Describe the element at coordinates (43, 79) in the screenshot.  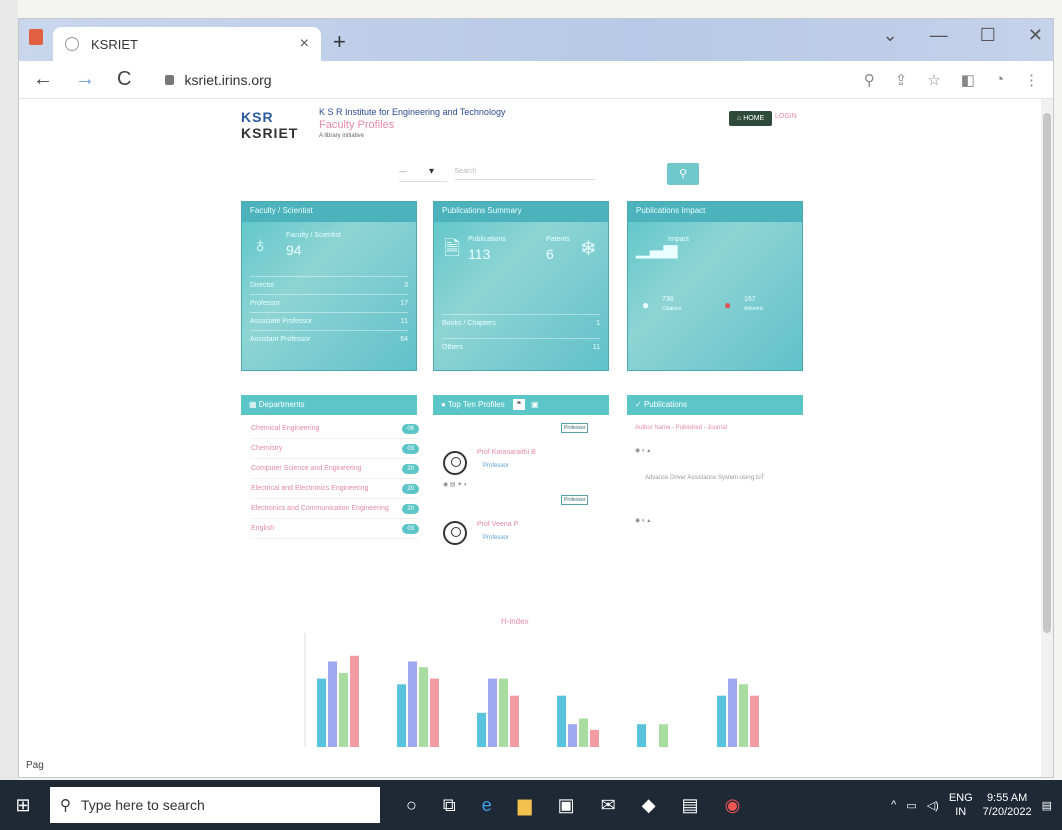
I see `back-button: ←` at that location.